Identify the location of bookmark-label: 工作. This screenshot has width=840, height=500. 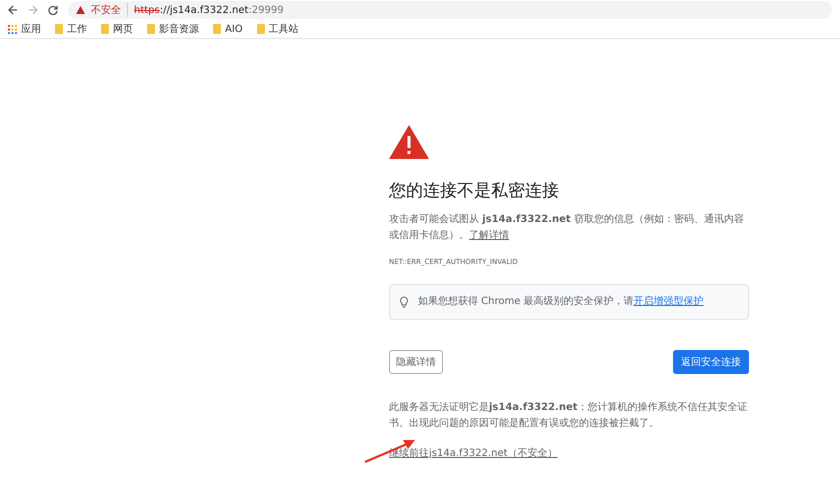
(77, 29).